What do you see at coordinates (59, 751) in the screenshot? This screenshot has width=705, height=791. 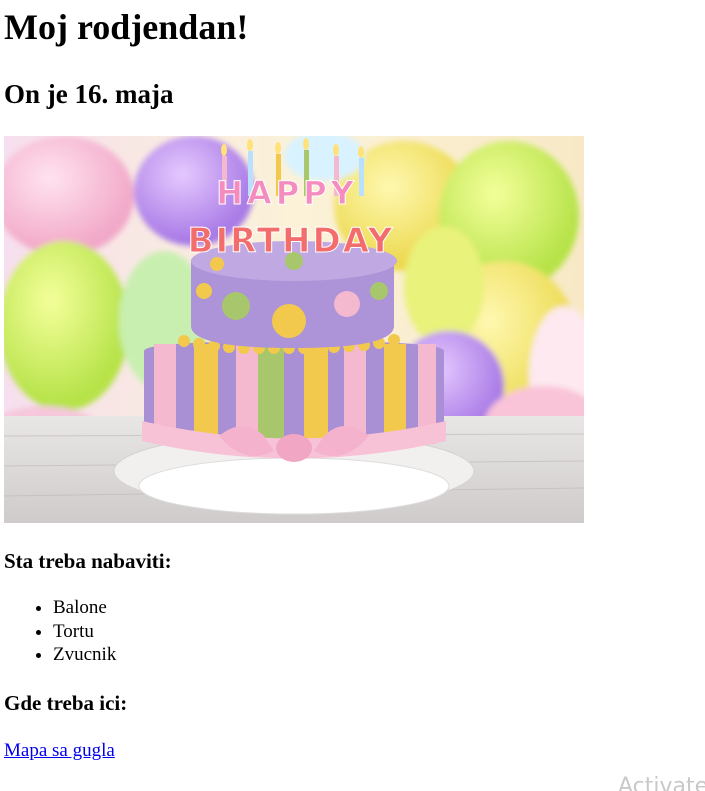 I see `map-link: Mapa sa gugla` at bounding box center [59, 751].